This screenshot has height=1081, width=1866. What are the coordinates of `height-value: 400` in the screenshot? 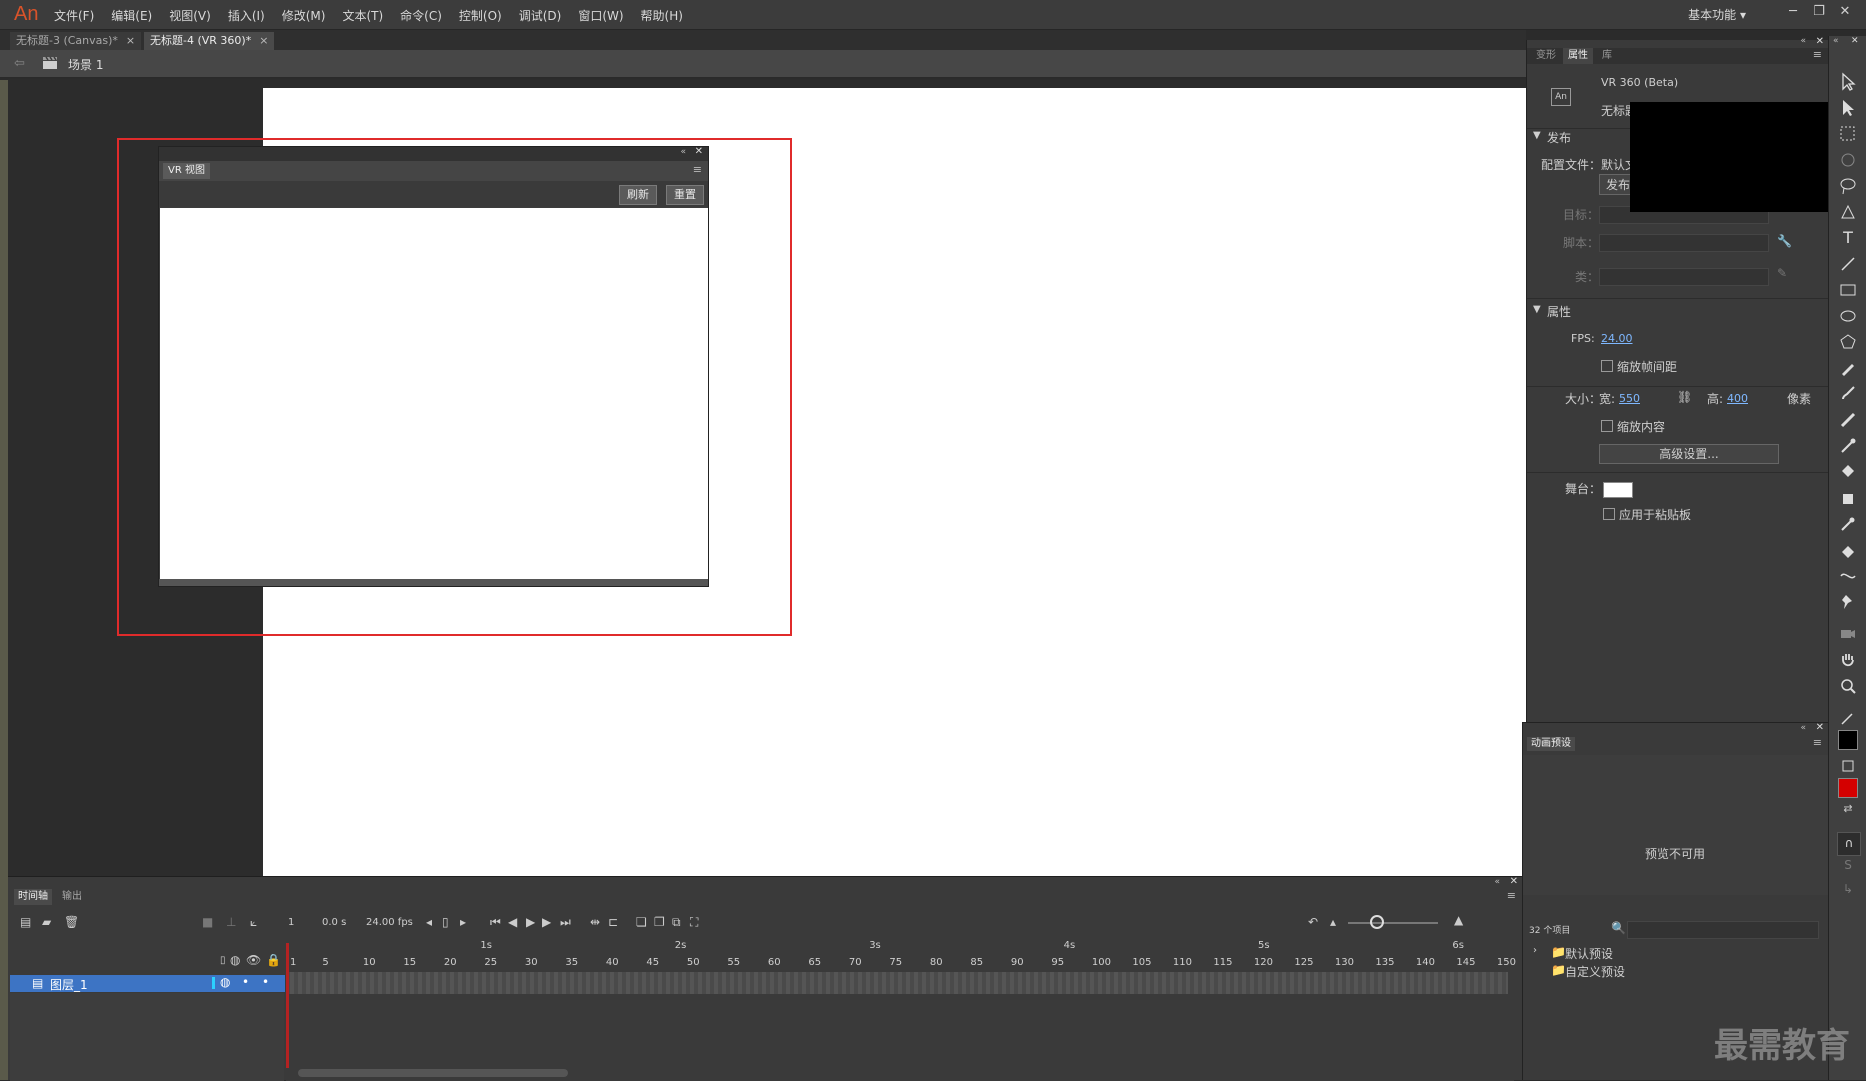 It's located at (1737, 398).